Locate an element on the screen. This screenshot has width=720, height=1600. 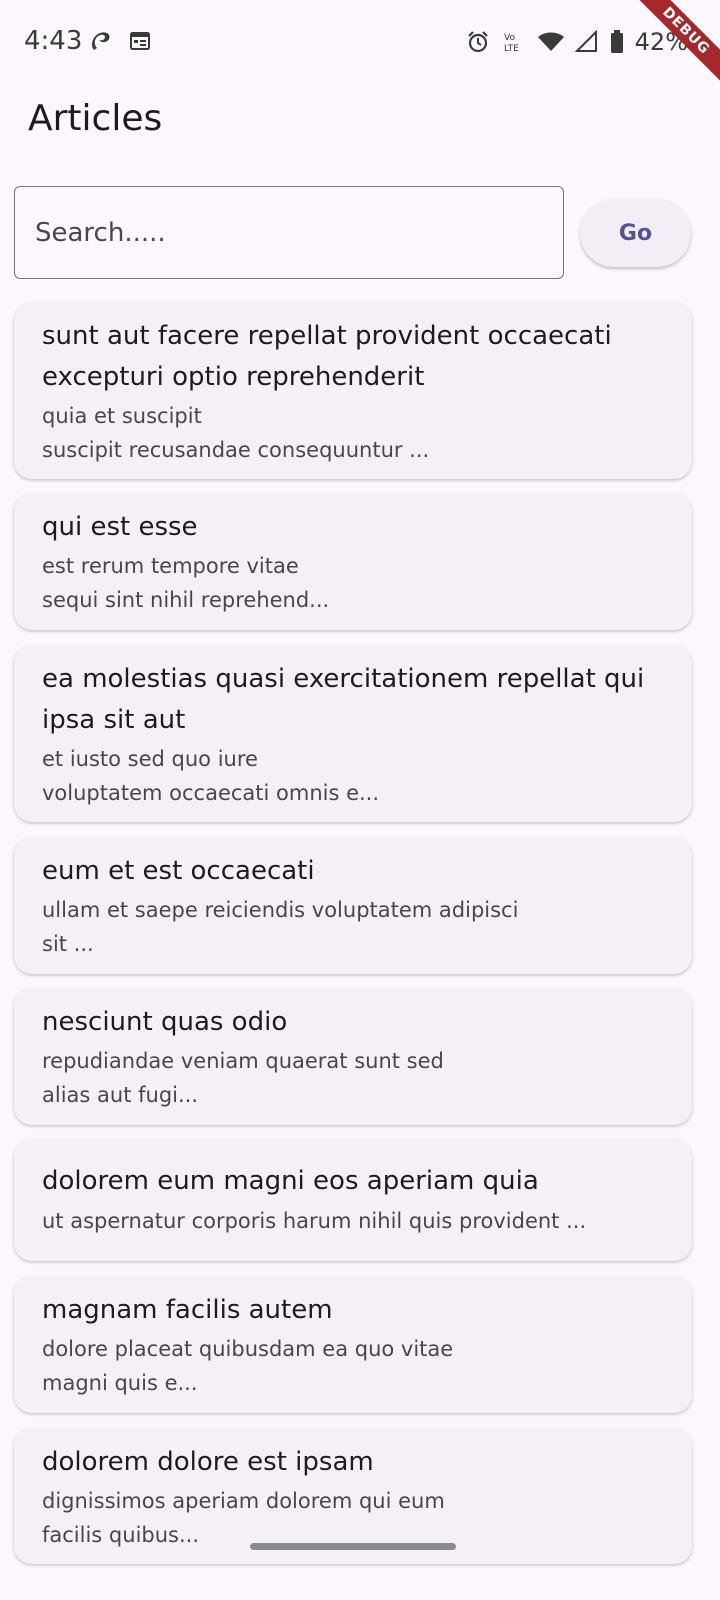
volte-icon: Vo LTE is located at coordinates (514, 42).